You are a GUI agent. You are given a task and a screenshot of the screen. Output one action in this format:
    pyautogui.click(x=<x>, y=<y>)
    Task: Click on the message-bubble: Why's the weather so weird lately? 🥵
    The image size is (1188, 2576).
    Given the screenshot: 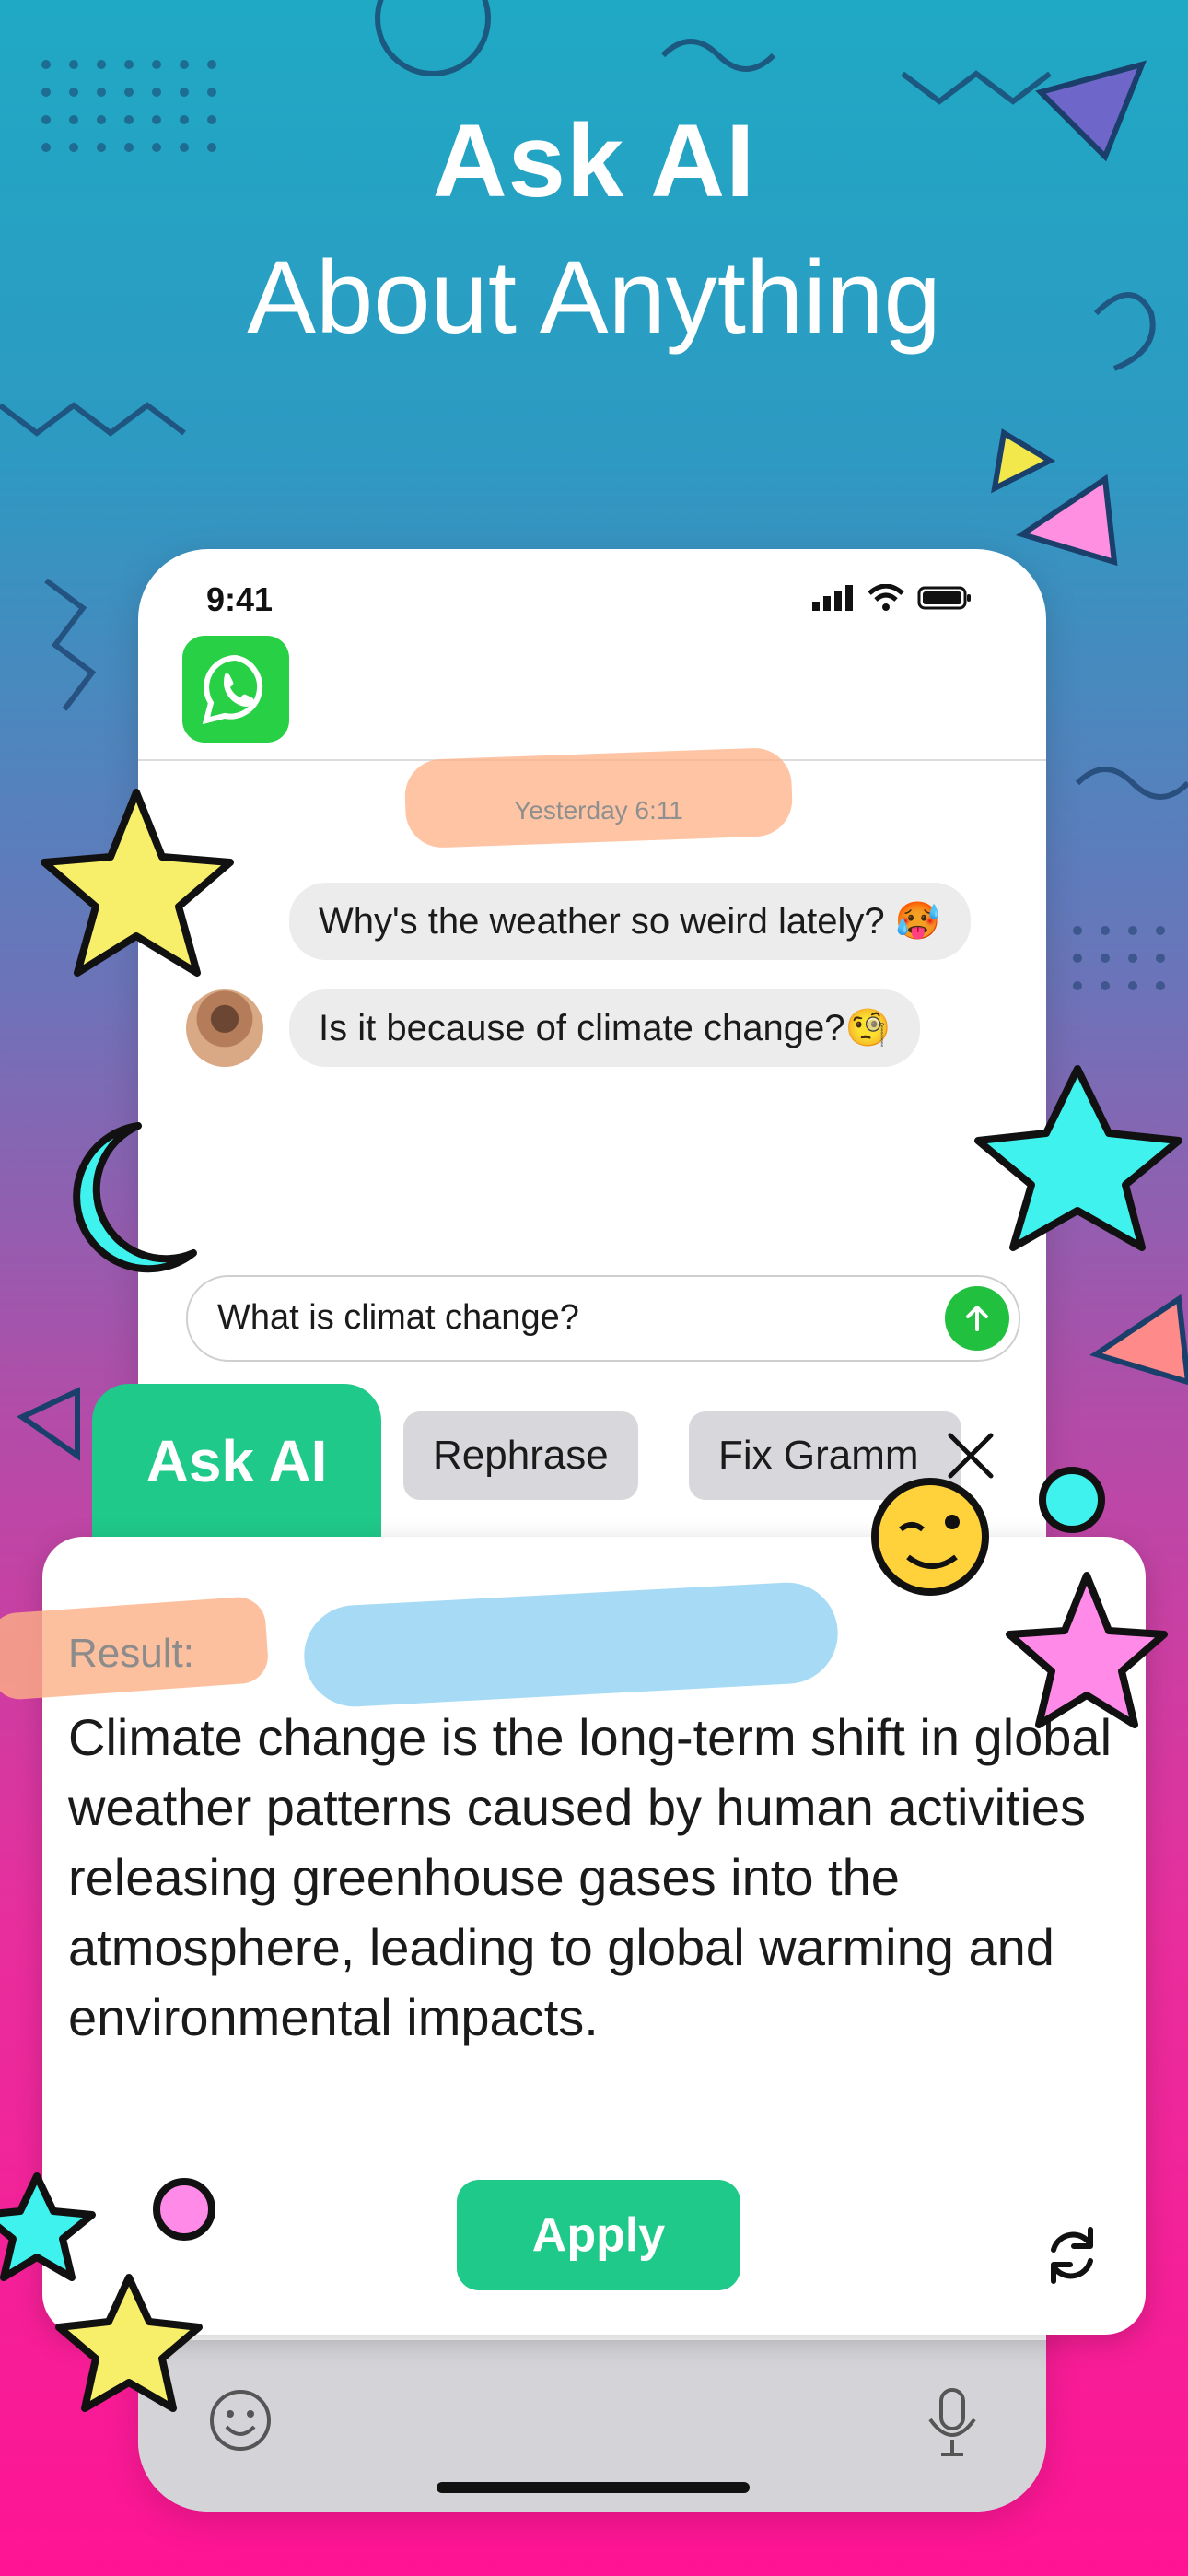 What is the action you would take?
    pyautogui.click(x=630, y=921)
    